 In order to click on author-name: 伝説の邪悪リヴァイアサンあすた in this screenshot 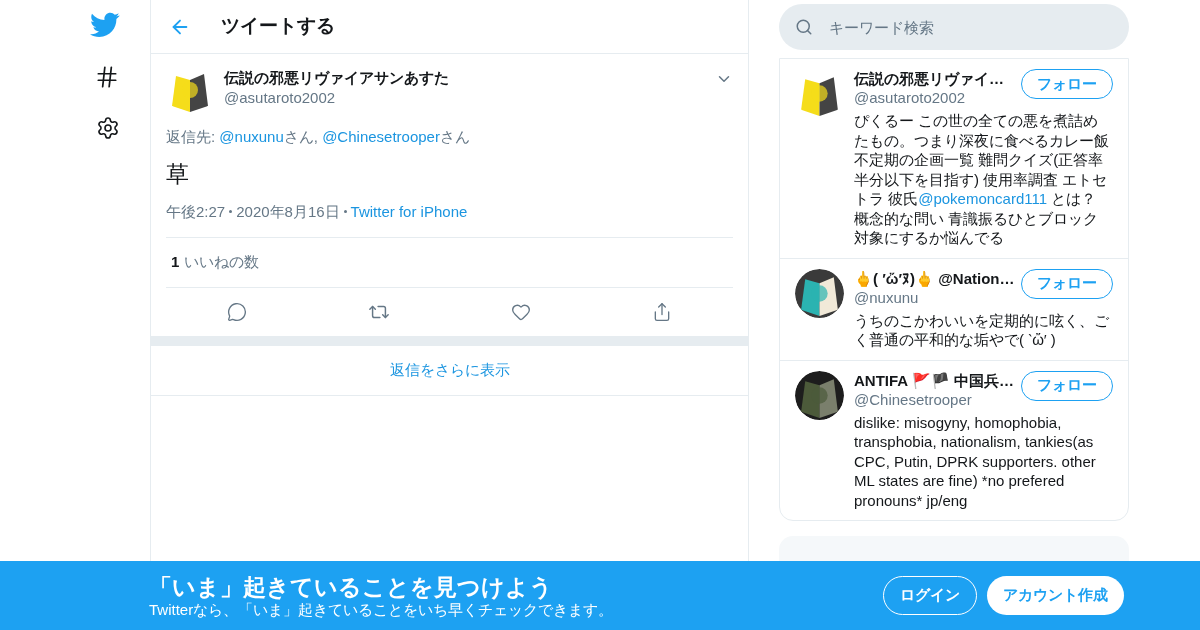, I will do `click(337, 78)`.